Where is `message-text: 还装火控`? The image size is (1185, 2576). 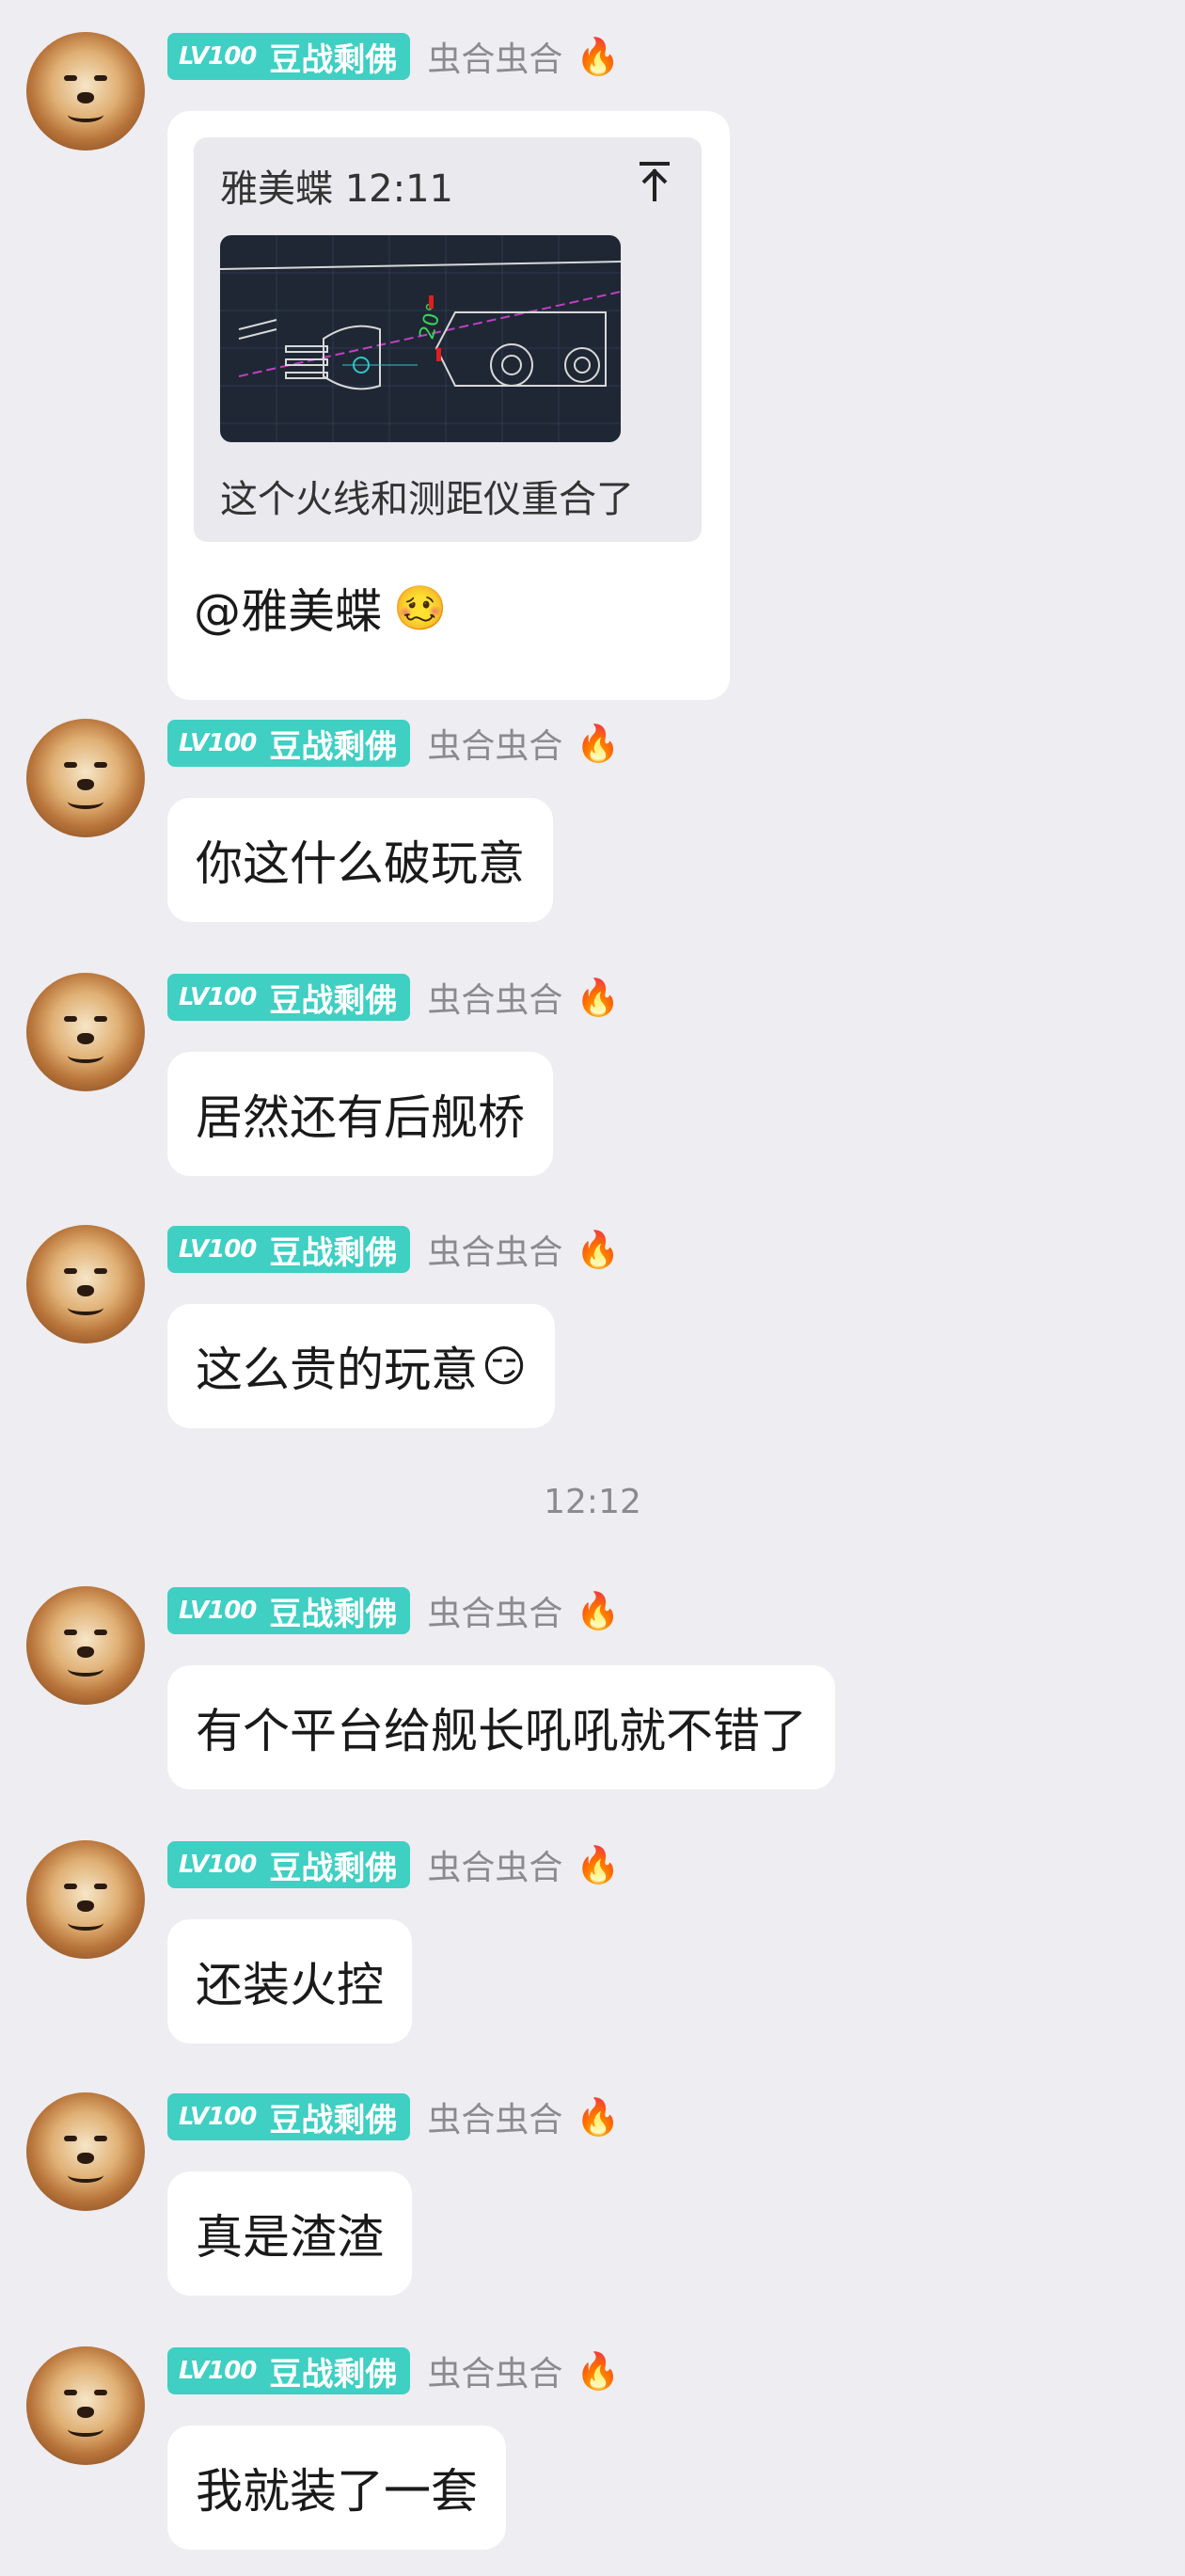 message-text: 还装火控 is located at coordinates (290, 1985).